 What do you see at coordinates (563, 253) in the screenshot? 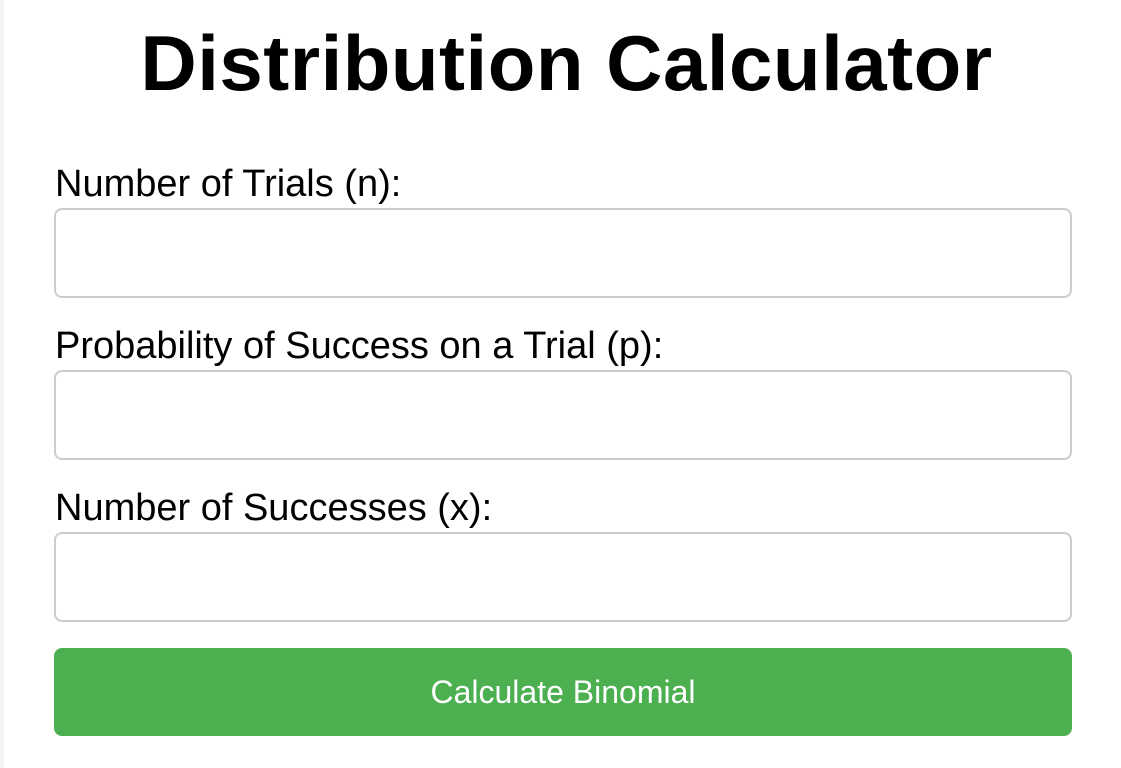
I see `trials-input` at bounding box center [563, 253].